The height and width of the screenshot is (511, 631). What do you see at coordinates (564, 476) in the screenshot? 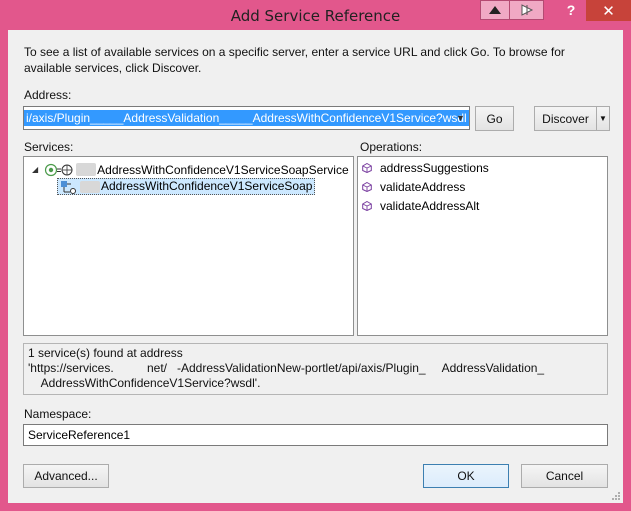
I see `cancel-button: Cancel` at bounding box center [564, 476].